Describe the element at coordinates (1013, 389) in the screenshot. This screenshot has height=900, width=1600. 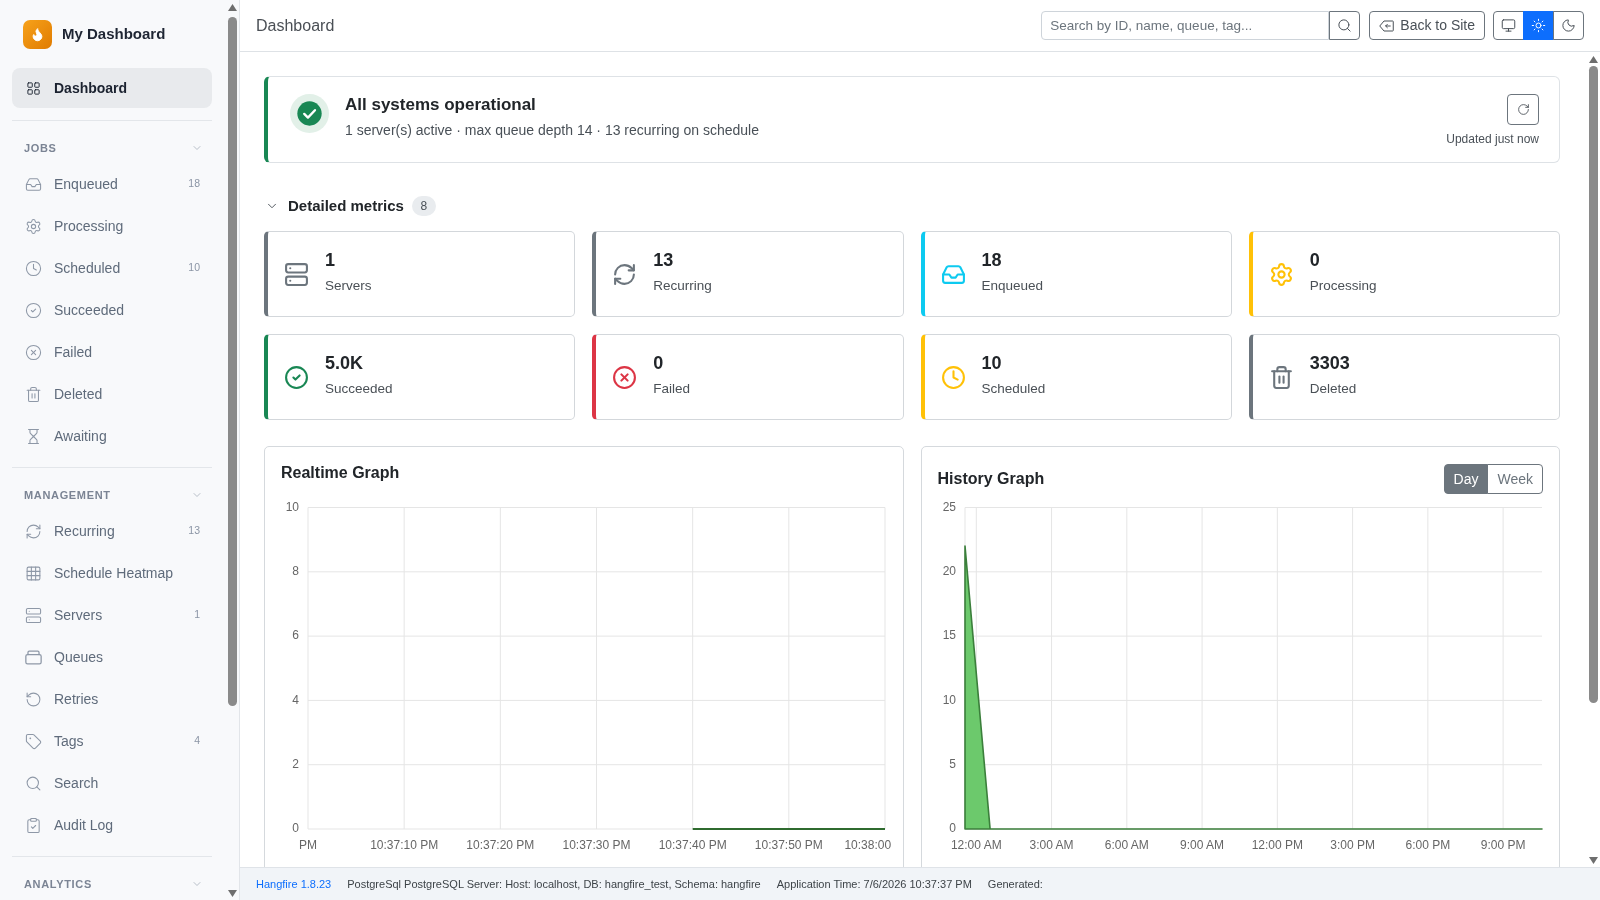
I see `metric-label: Scheduled` at that location.